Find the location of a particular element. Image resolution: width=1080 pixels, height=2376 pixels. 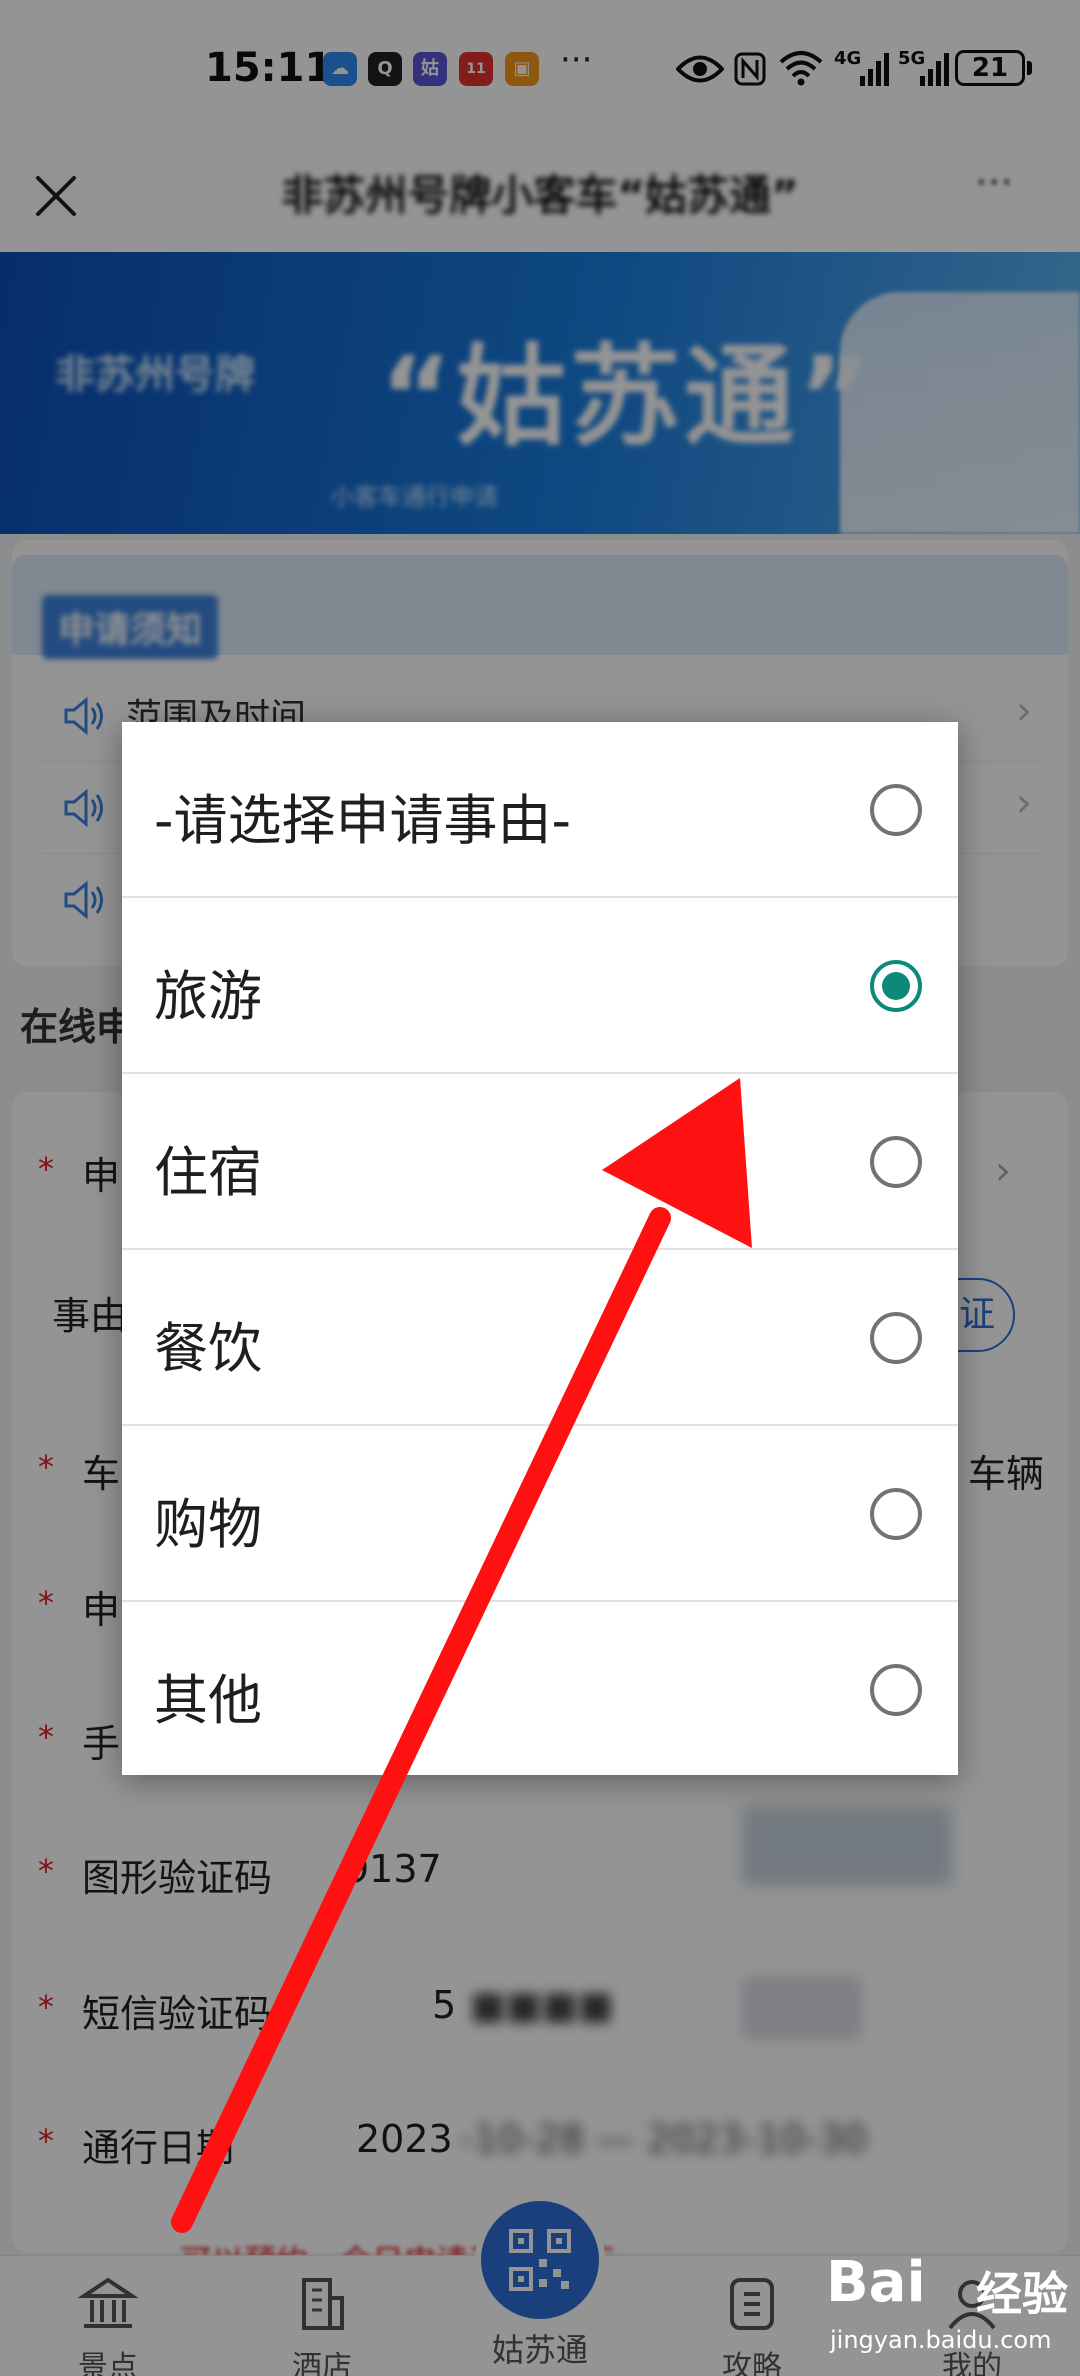

radio-checked-icon is located at coordinates (896, 986).